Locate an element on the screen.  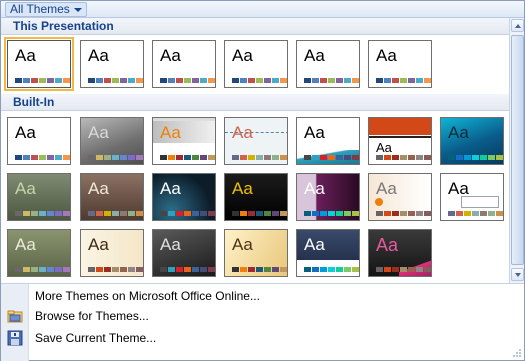
scrollbar-thumb is located at coordinates (517, 150).